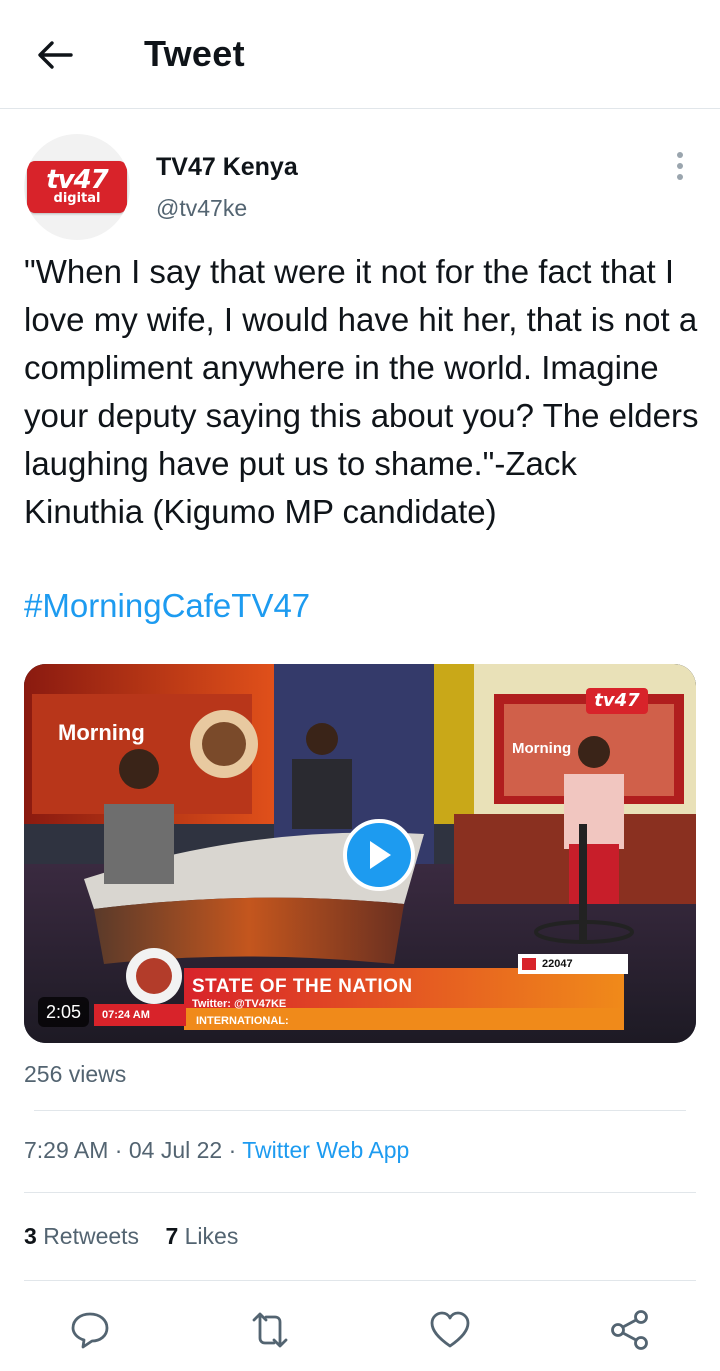 This screenshot has width=720, height=1371. I want to click on play-icon, so click(380, 855).